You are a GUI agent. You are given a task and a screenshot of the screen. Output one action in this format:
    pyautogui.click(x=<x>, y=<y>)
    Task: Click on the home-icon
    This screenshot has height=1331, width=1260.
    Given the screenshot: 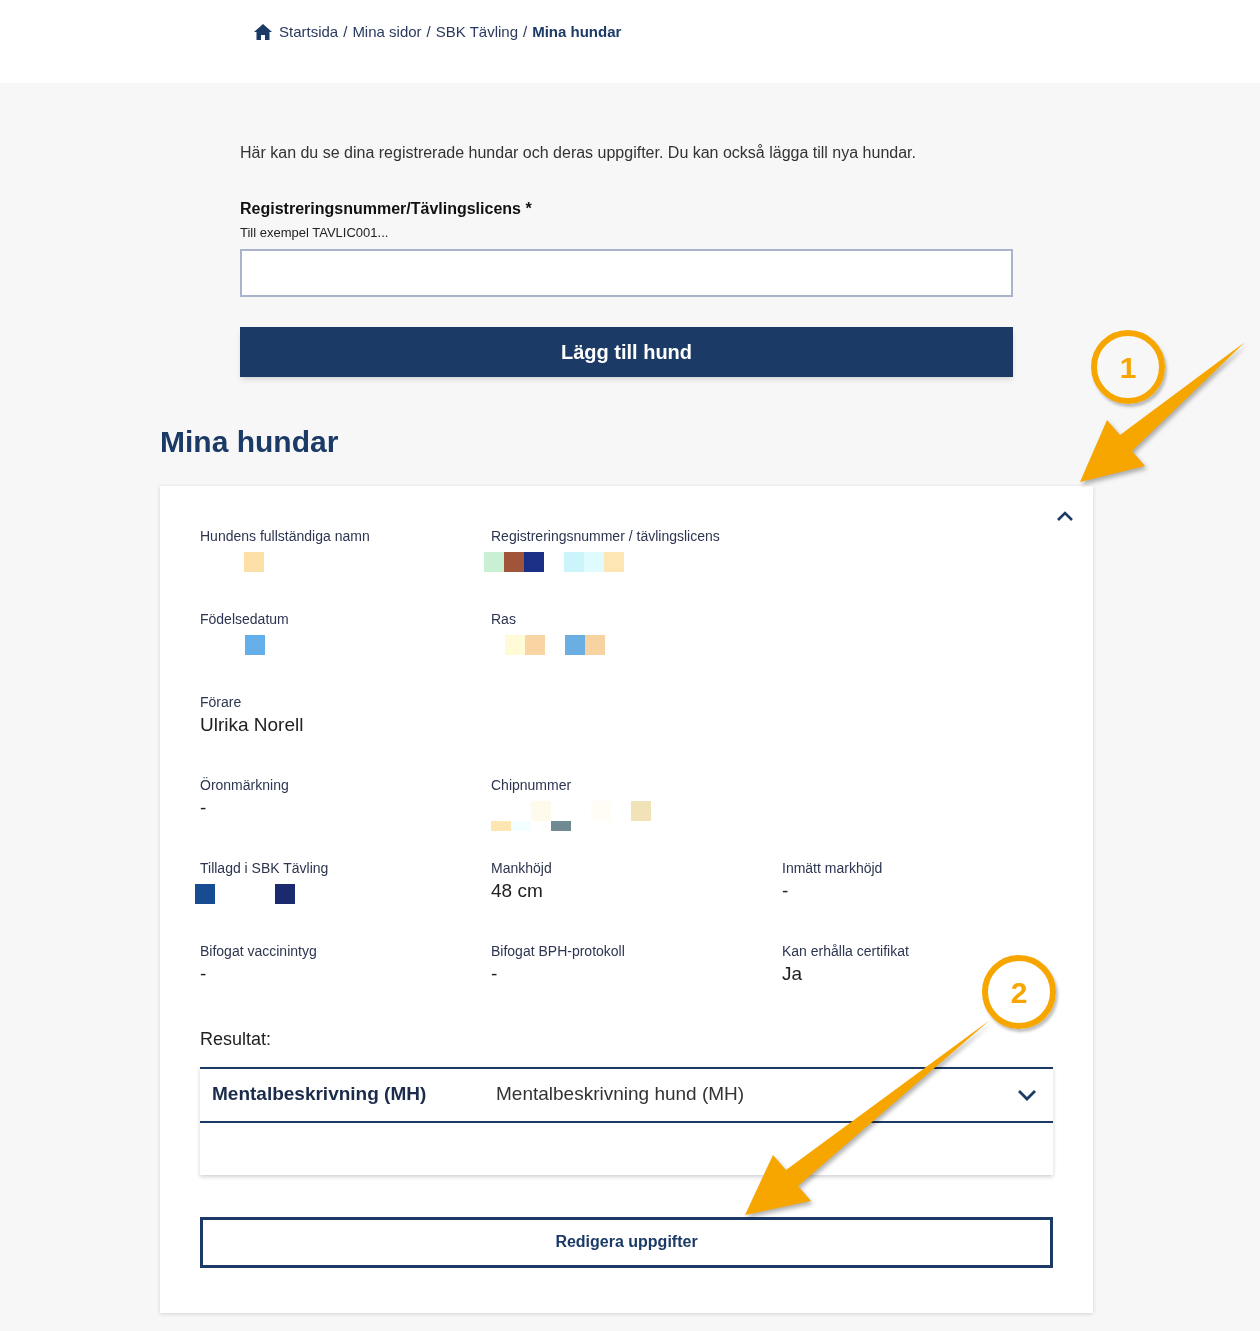 What is the action you would take?
    pyautogui.click(x=263, y=32)
    